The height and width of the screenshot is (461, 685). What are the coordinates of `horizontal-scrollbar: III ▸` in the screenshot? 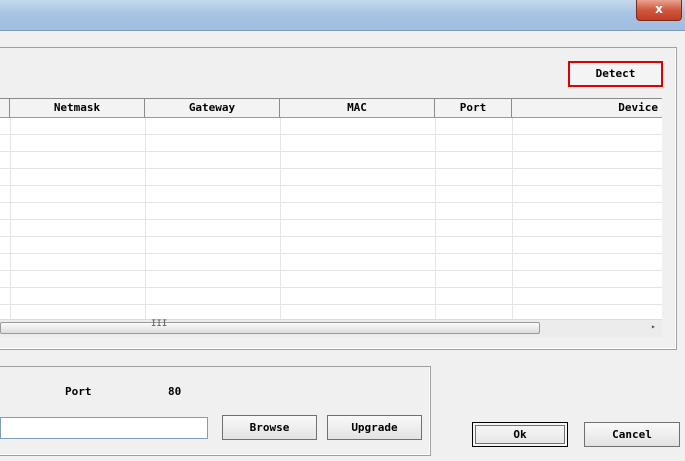 It's located at (331, 328).